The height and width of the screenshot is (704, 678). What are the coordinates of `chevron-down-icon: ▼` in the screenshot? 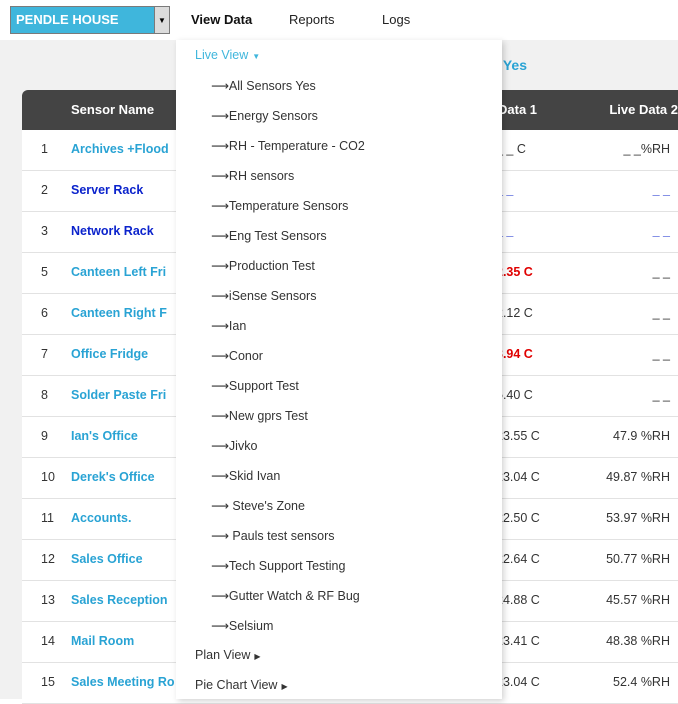 It's located at (161, 20).